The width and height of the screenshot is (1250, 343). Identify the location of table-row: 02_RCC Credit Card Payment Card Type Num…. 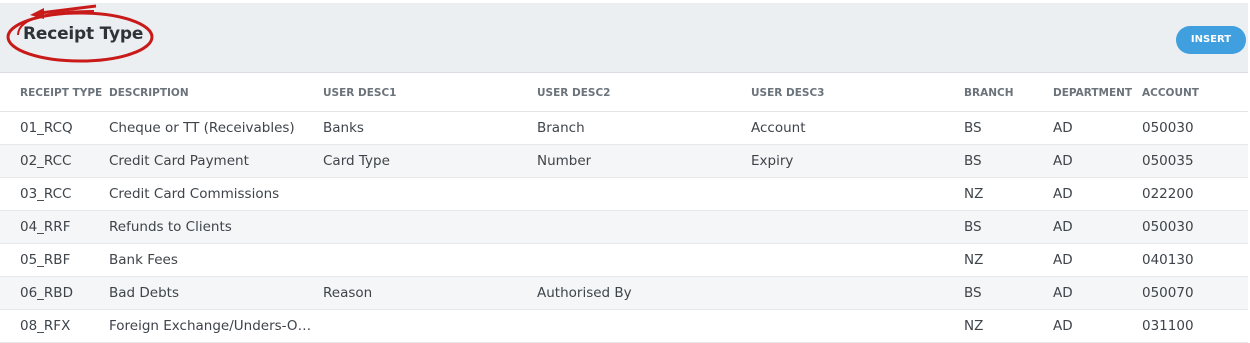
(624, 161).